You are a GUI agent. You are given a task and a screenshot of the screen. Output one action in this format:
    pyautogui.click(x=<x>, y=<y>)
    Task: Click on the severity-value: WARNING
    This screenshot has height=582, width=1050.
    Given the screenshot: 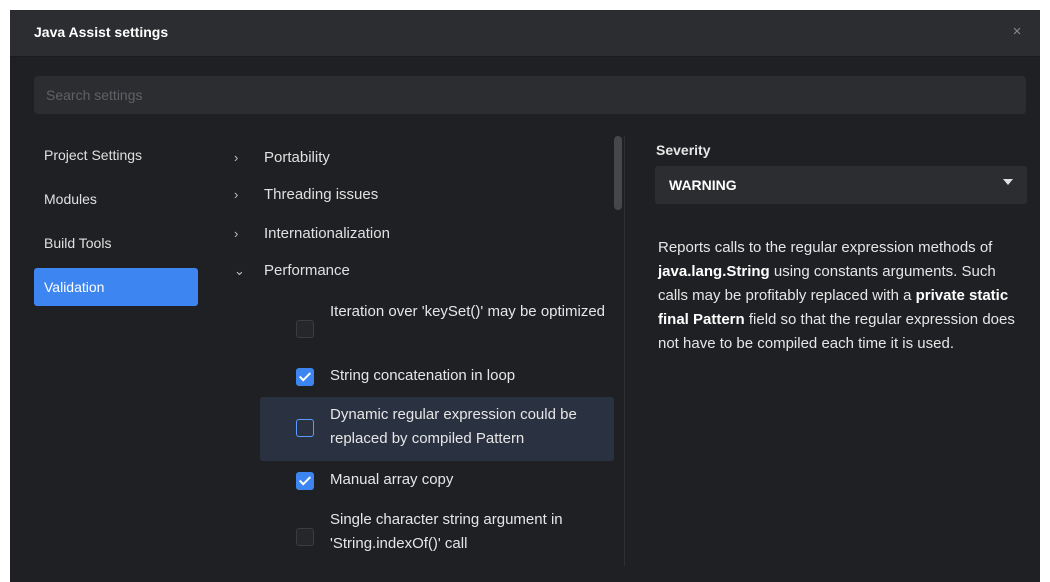 What is the action you would take?
    pyautogui.click(x=703, y=185)
    